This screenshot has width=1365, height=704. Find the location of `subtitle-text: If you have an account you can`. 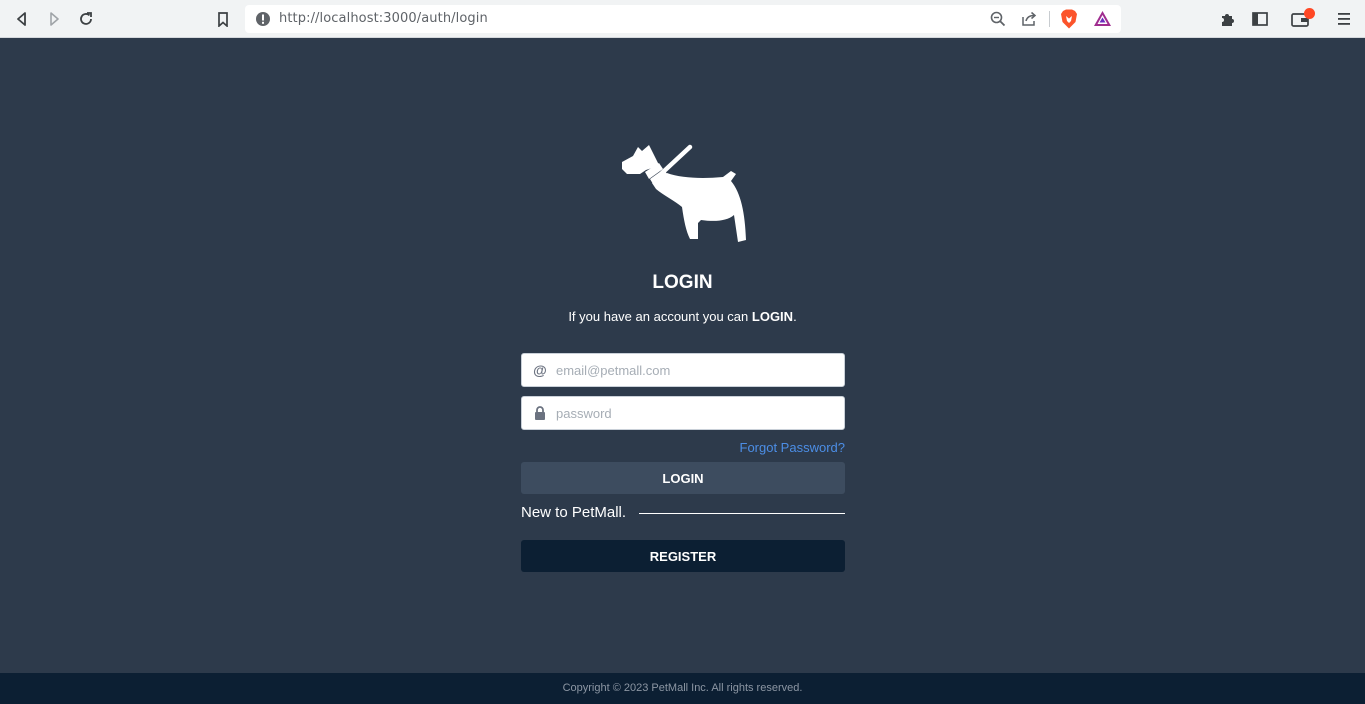

subtitle-text: If you have an account you can is located at coordinates (660, 316).